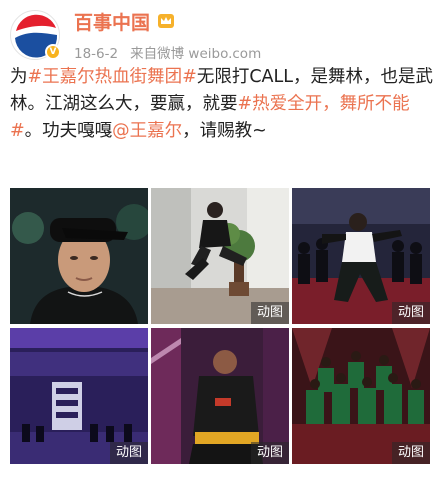 Image resolution: width=440 pixels, height=484 pixels. I want to click on post-source: 来自微博 weibo.com, so click(195, 54).